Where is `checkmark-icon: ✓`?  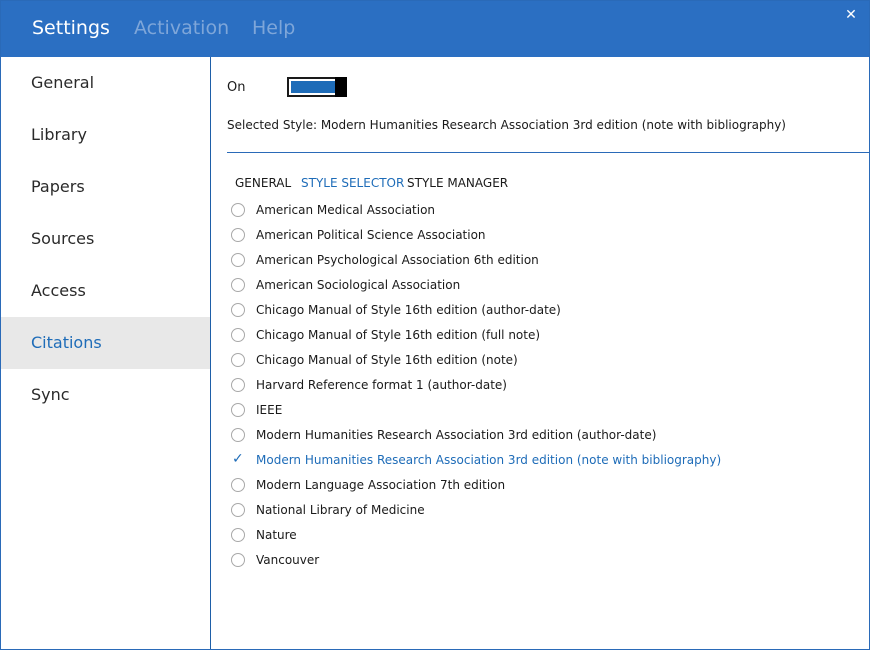 checkmark-icon: ✓ is located at coordinates (238, 459).